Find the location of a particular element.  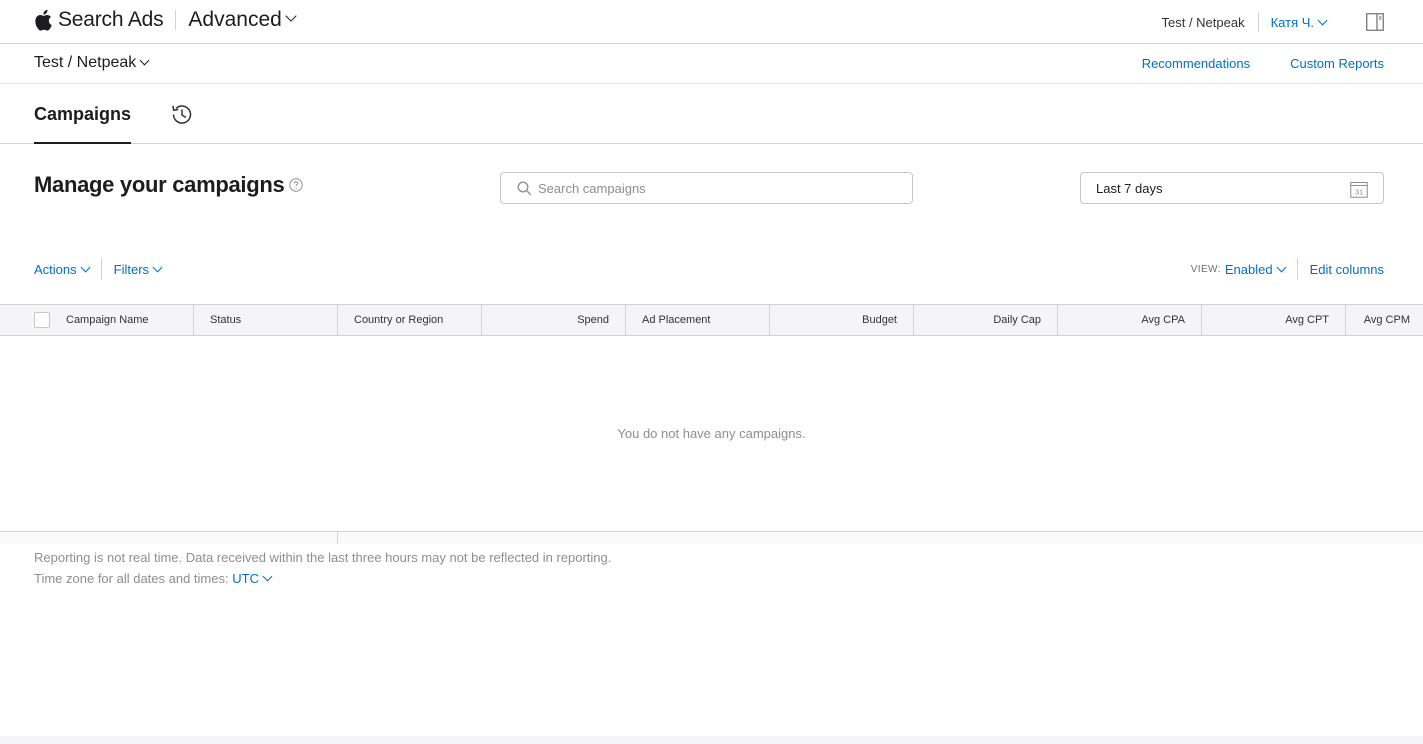

timezone-value: UTC is located at coordinates (245, 578).